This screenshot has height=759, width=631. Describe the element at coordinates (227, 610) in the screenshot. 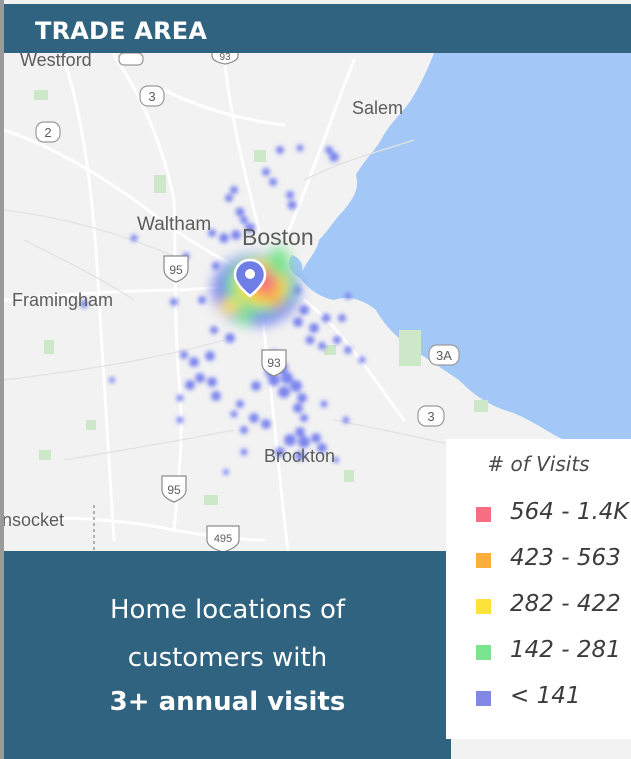

I see `caption-line-1: Home locations of` at that location.